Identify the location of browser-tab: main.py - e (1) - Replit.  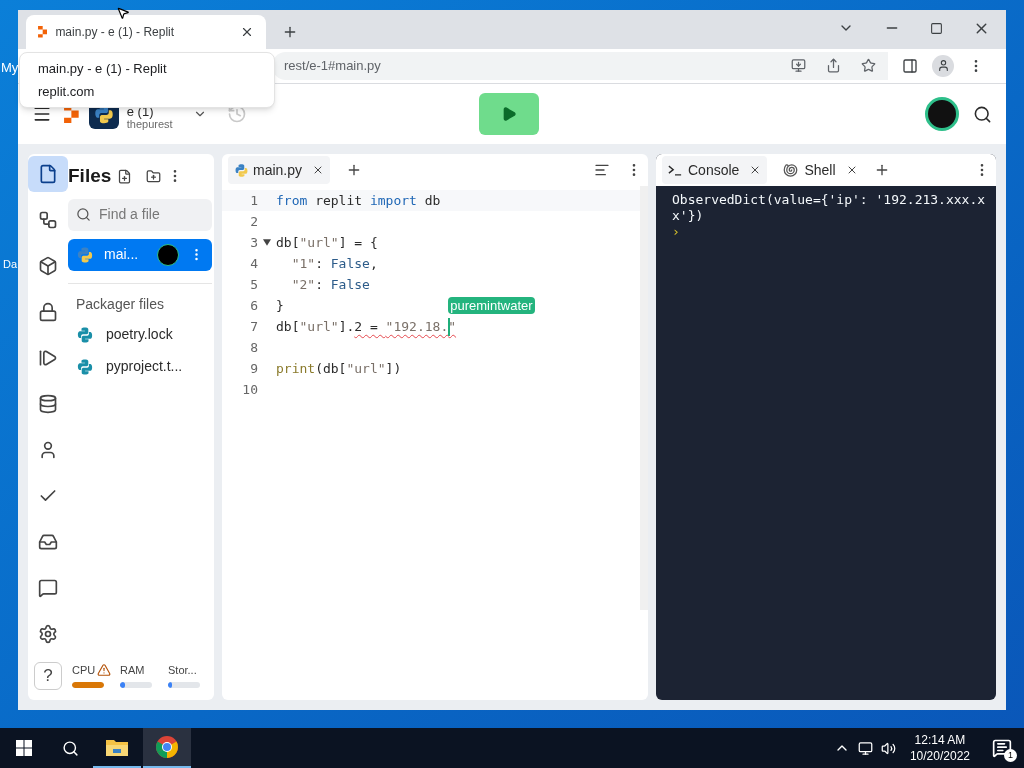
(146, 31).